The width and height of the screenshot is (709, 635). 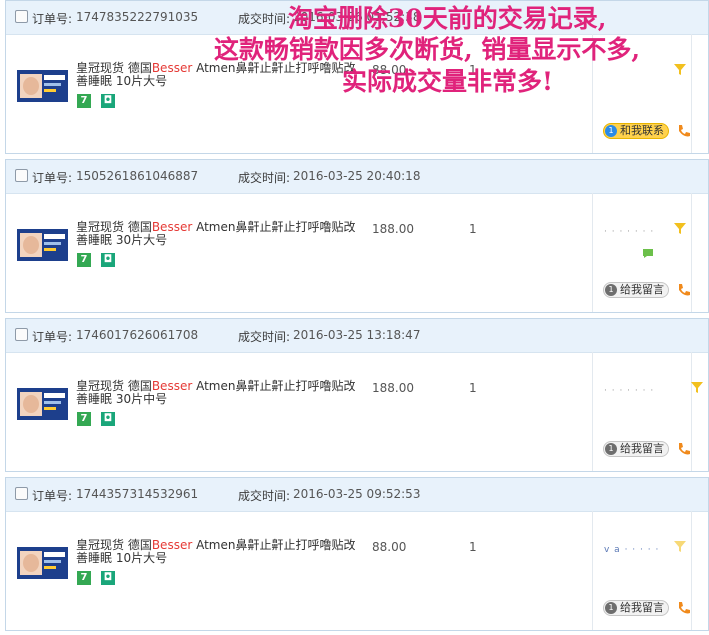 I want to click on message-icon, so click(x=648, y=253).